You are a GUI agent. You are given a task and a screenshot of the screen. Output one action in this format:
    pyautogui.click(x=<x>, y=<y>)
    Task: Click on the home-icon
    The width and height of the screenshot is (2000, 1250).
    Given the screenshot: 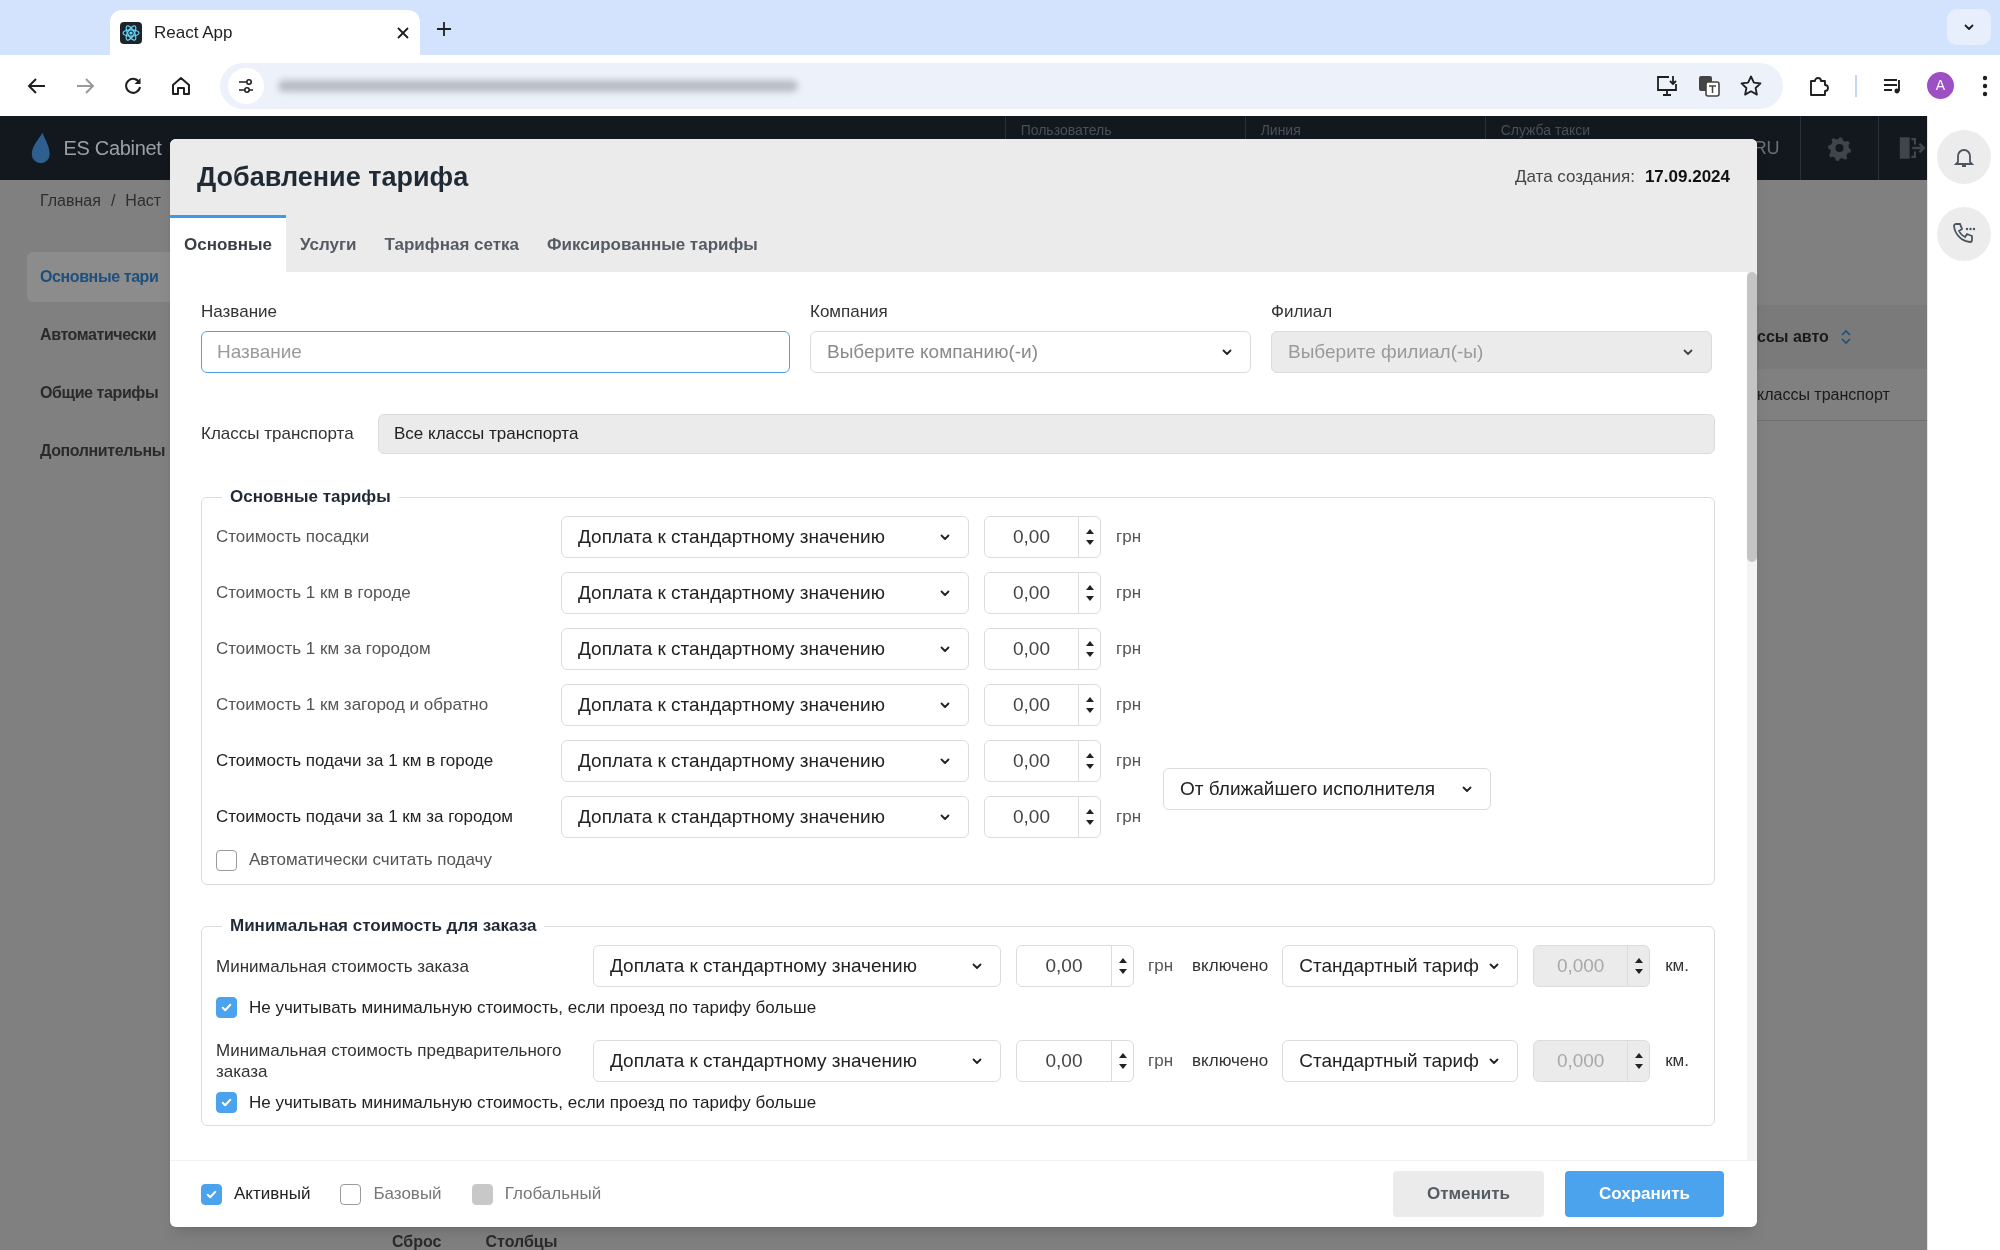 What is the action you would take?
    pyautogui.click(x=180, y=85)
    